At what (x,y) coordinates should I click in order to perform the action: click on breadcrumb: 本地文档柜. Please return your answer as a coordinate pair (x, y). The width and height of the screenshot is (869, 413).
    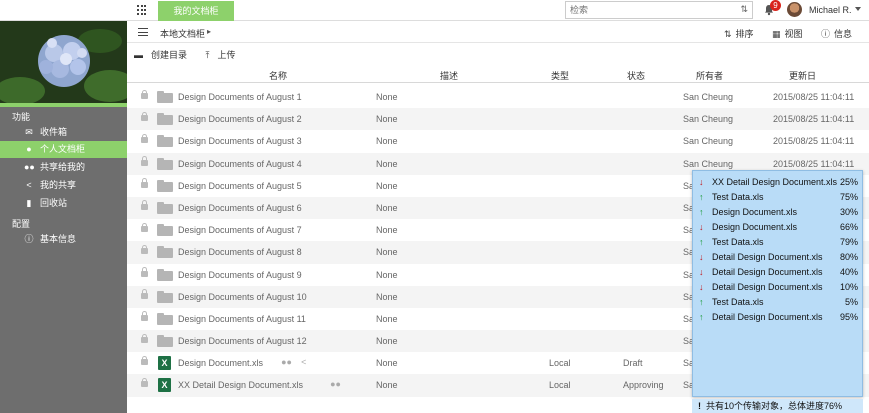
    Looking at the image, I should click on (182, 33).